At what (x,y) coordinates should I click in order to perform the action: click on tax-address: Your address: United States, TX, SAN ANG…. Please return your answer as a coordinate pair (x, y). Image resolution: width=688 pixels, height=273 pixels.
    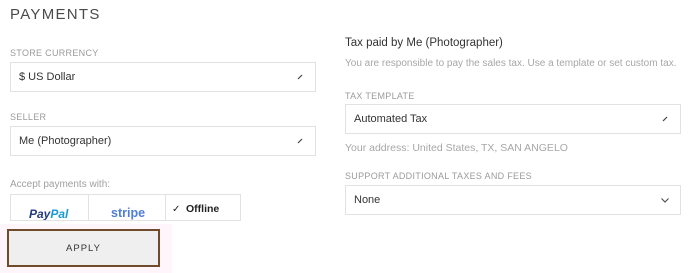
    Looking at the image, I should click on (456, 148).